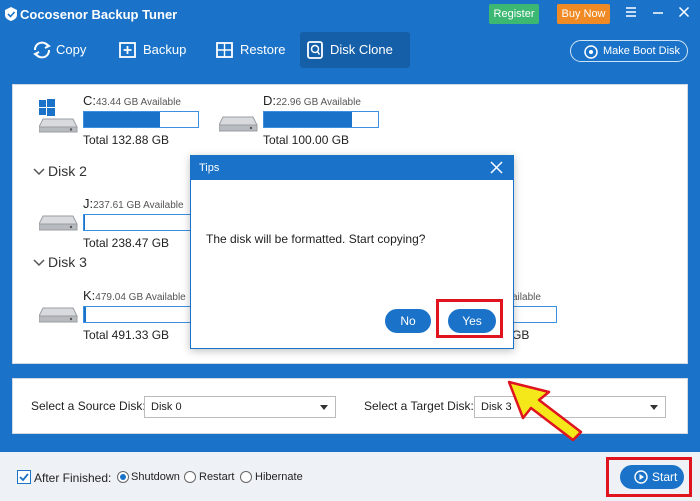 This screenshot has width=700, height=501. Describe the element at coordinates (240, 407) in the screenshot. I see `source-disk-select: Disk 0` at that location.